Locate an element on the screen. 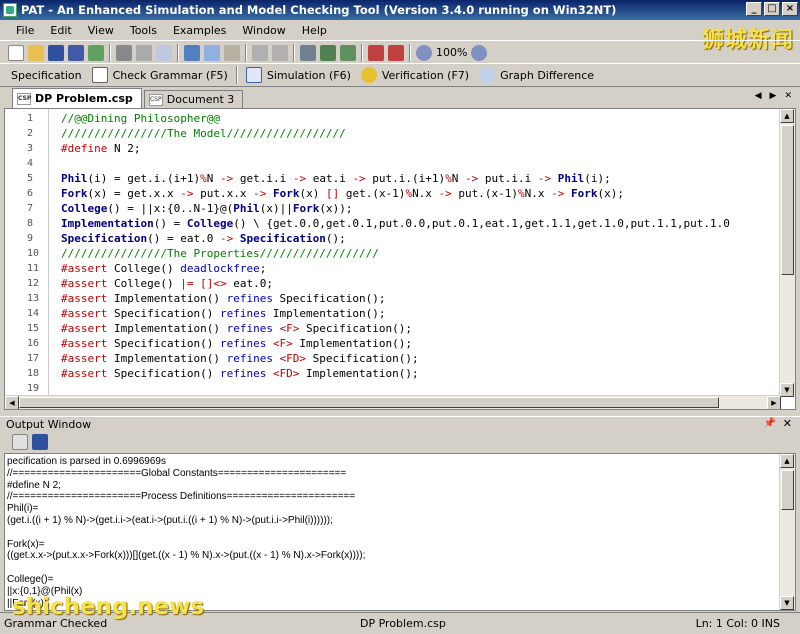 The height and width of the screenshot is (634, 800). specification-button: Specification is located at coordinates (46, 75).